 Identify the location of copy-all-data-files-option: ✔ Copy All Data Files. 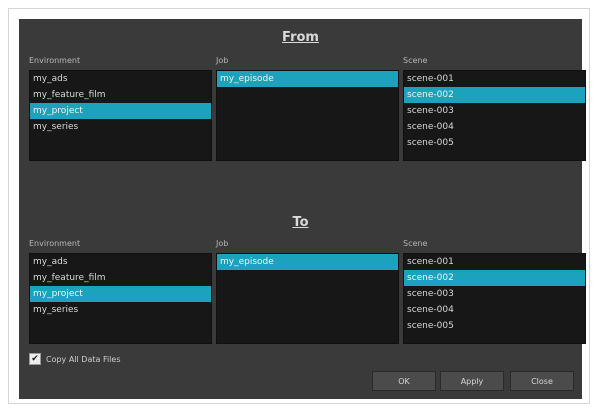
(75, 359).